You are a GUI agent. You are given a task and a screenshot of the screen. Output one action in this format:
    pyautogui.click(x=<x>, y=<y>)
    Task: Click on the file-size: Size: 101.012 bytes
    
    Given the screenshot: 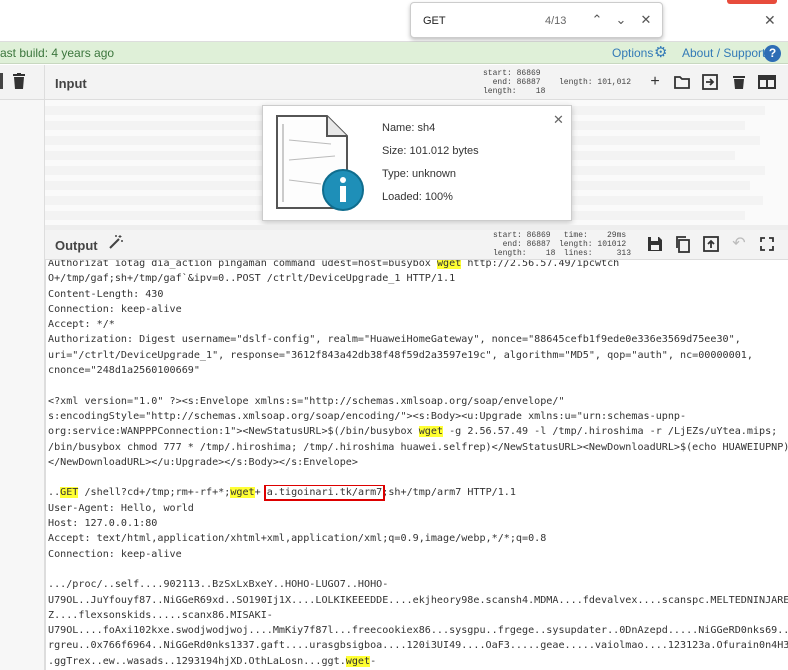 What is the action you would take?
    pyautogui.click(x=430, y=151)
    